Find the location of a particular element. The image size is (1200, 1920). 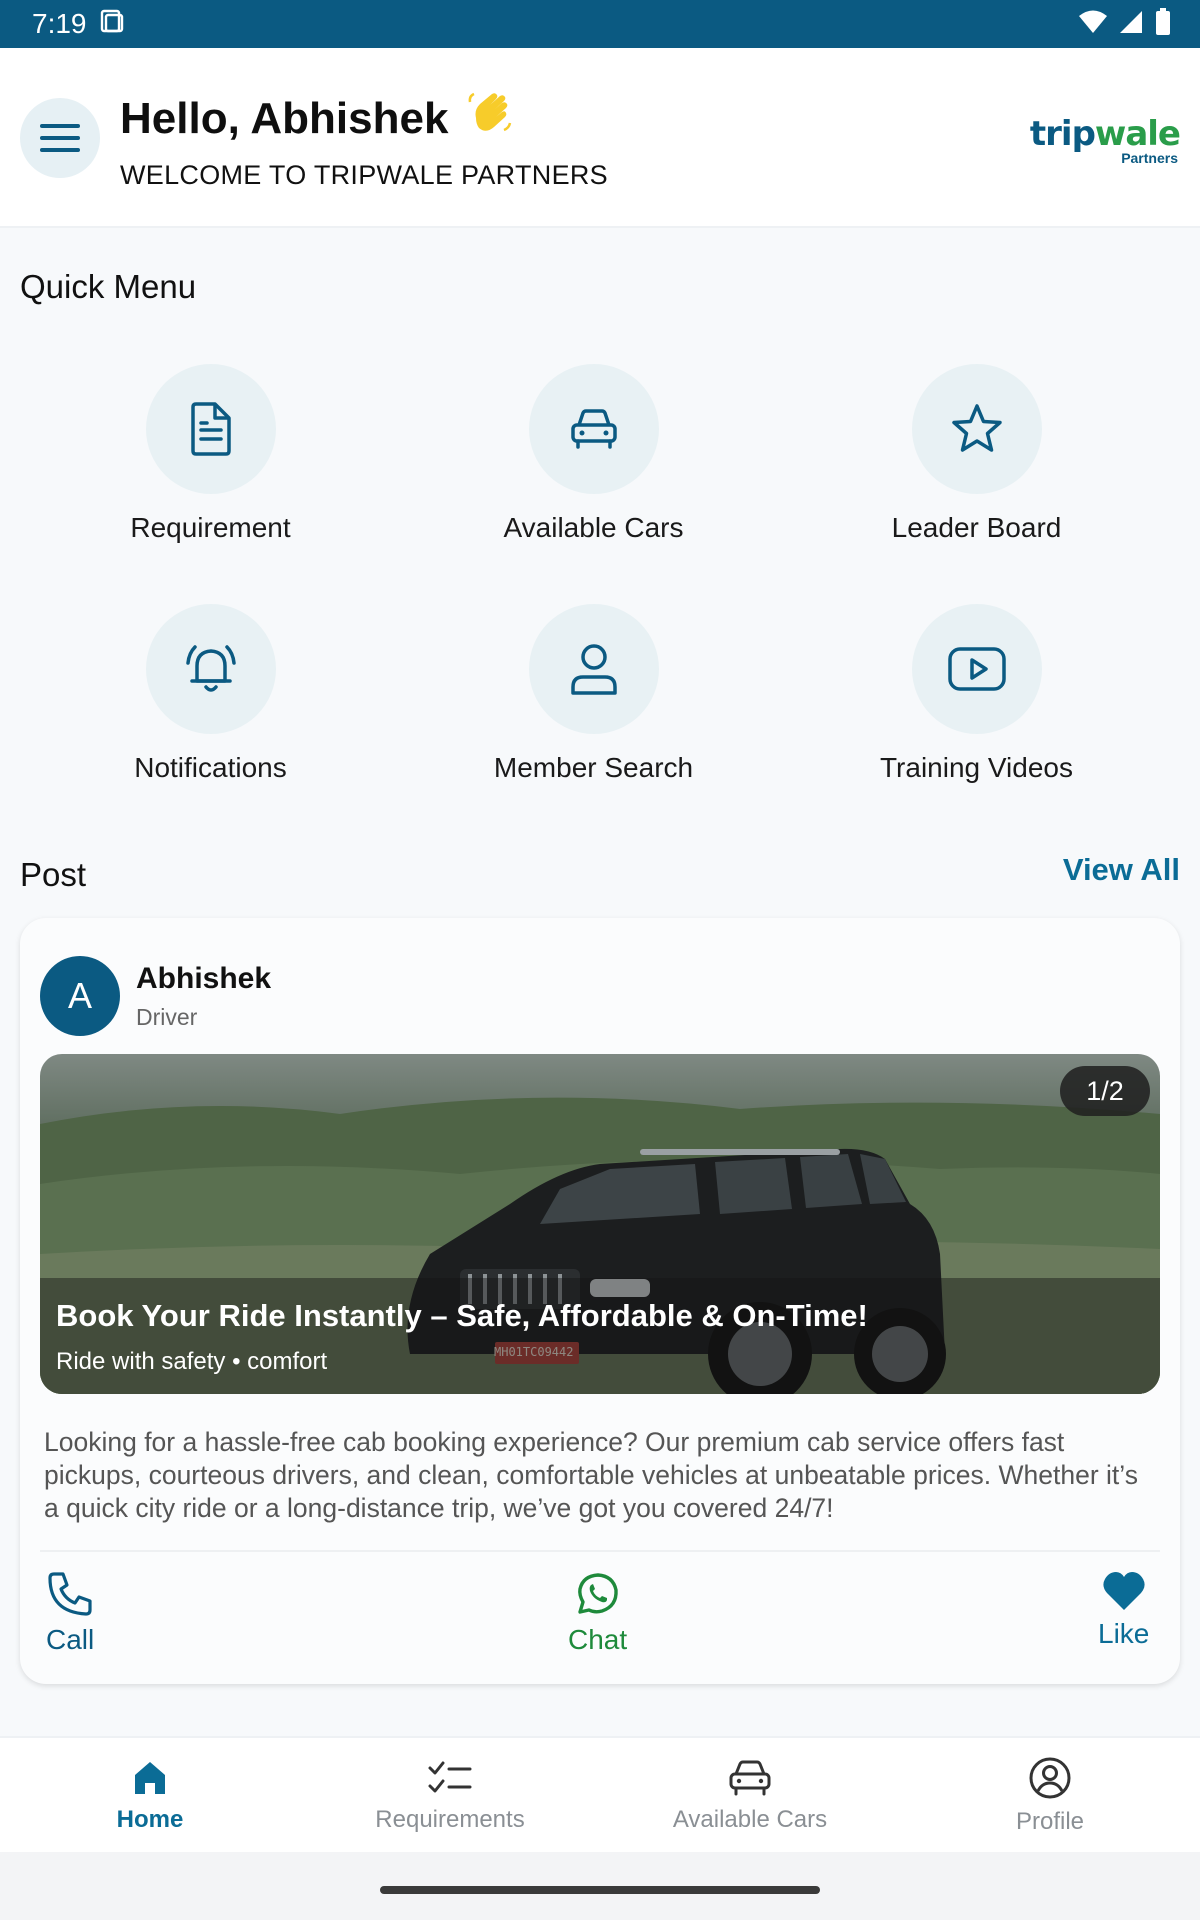

like-label: Like is located at coordinates (1124, 1633).